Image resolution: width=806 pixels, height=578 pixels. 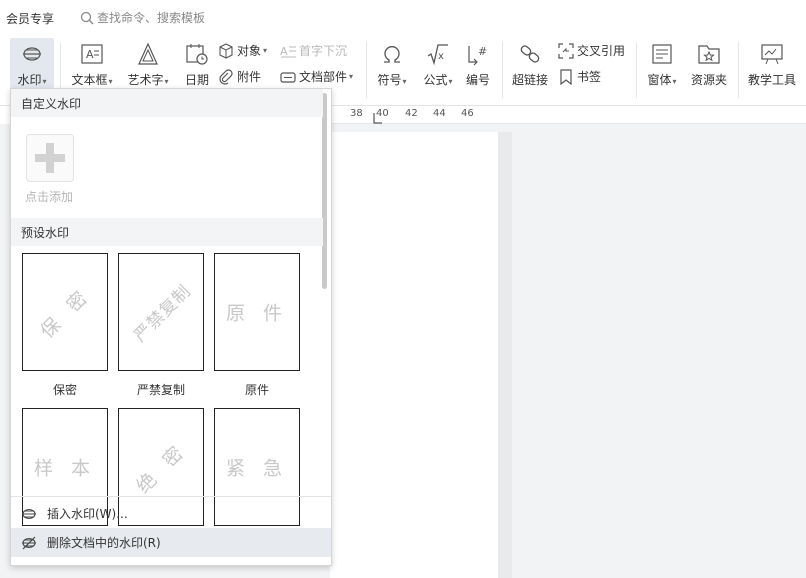 What do you see at coordinates (64, 390) in the screenshot?
I see `preset-caption: 保密` at bounding box center [64, 390].